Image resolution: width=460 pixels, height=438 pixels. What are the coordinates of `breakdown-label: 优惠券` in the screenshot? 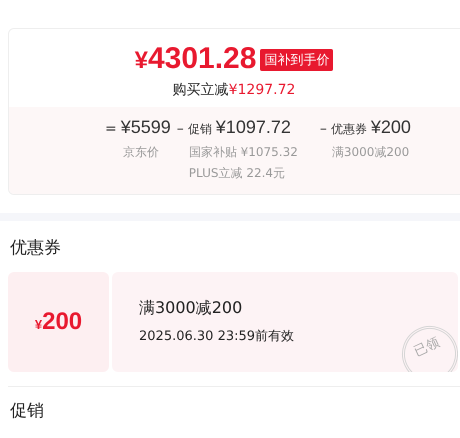 It's located at (348, 129).